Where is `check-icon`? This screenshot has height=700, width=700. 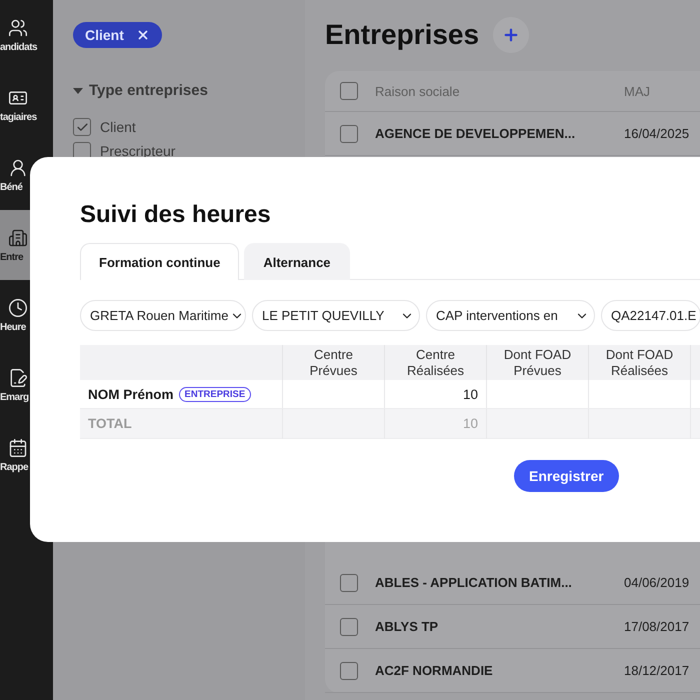
check-icon is located at coordinates (82, 127).